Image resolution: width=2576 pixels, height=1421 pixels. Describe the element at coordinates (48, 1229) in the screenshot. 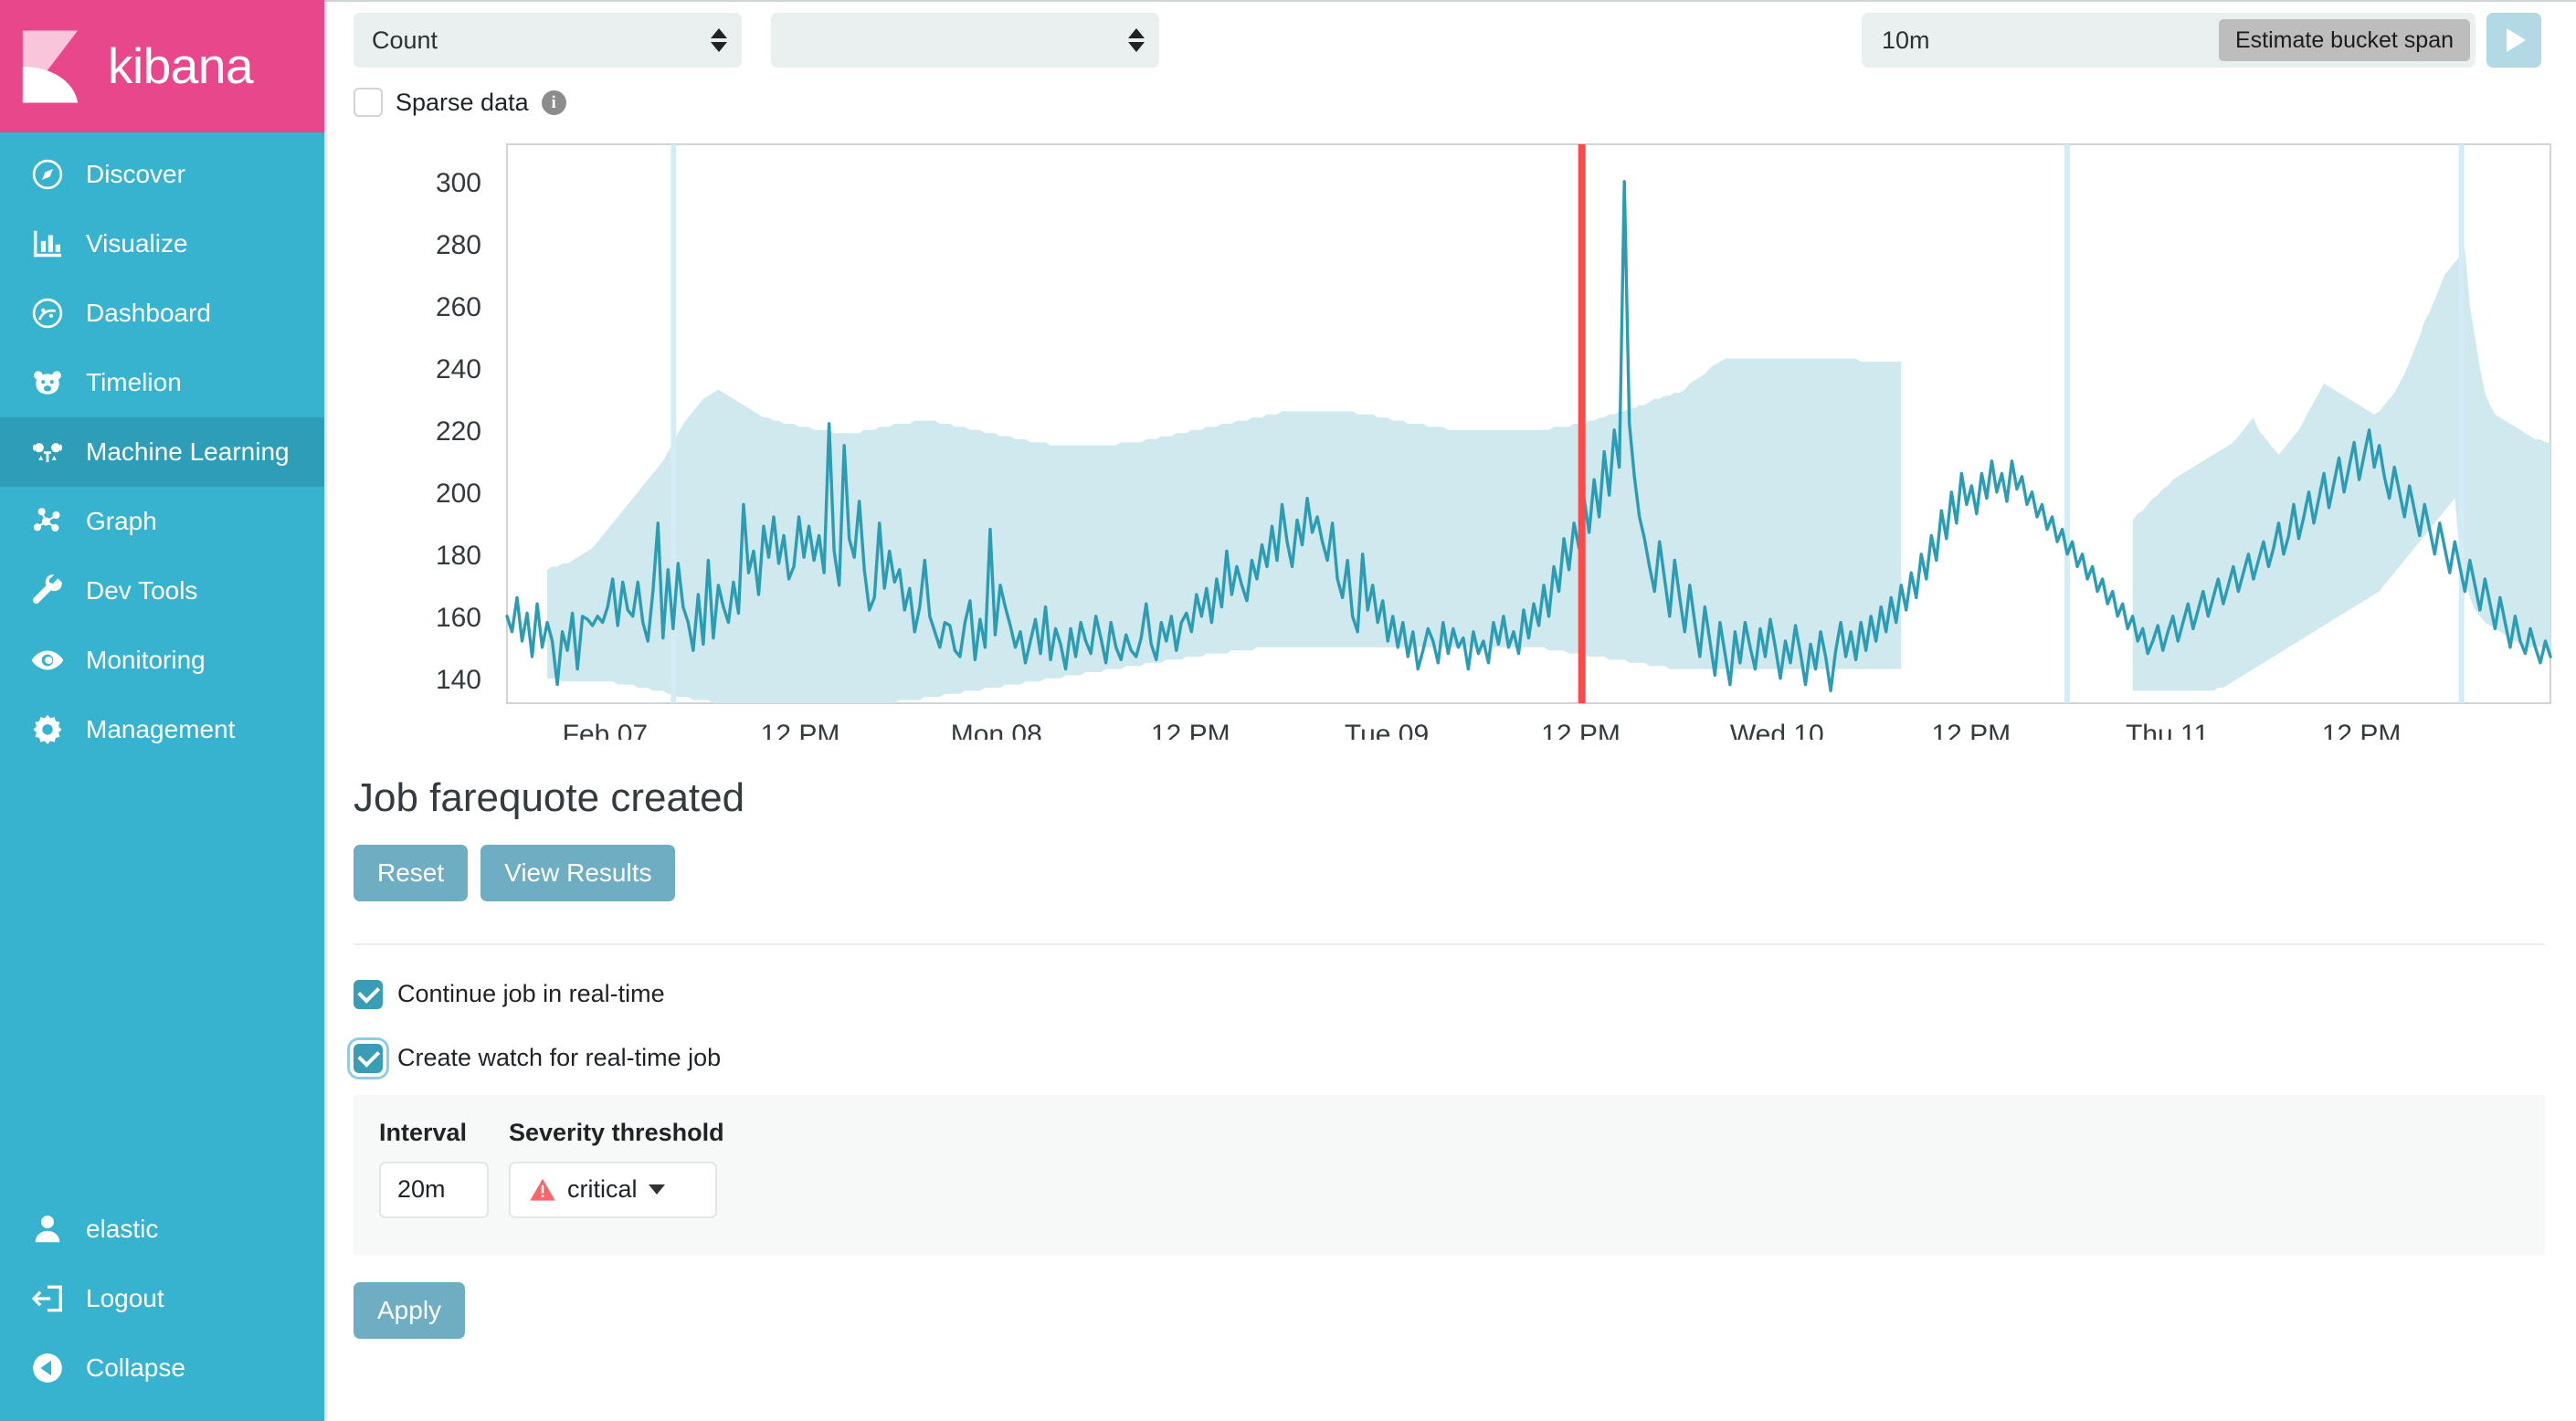

I see `user-icon` at that location.